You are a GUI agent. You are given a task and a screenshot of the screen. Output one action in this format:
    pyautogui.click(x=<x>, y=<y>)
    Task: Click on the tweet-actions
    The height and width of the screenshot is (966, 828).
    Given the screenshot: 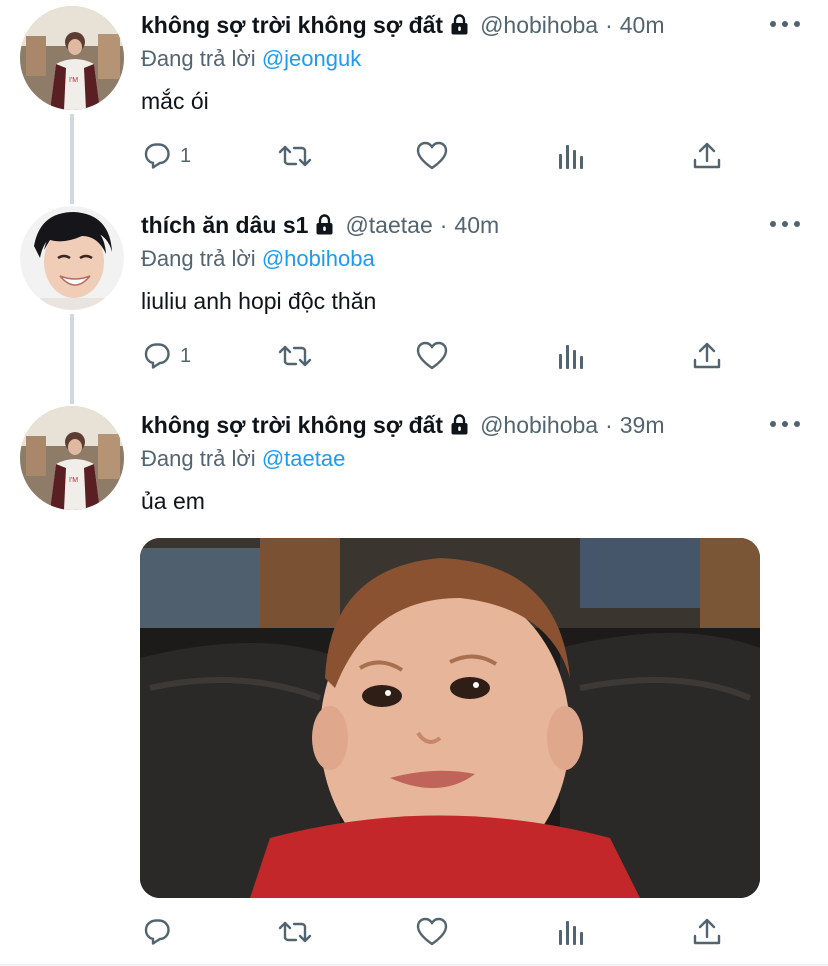 What is the action you would take?
    pyautogui.click(x=414, y=932)
    